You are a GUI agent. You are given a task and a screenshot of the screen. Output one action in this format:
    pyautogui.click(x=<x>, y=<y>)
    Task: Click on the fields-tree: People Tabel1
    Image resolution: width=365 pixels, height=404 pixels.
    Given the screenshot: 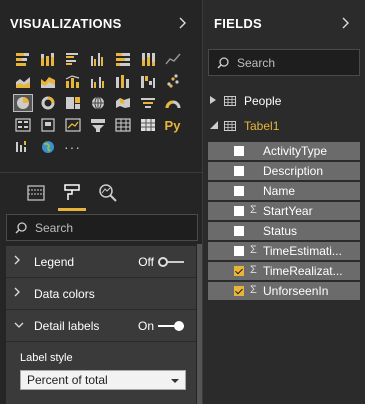 What is the action you would take?
    pyautogui.click(x=286, y=113)
    